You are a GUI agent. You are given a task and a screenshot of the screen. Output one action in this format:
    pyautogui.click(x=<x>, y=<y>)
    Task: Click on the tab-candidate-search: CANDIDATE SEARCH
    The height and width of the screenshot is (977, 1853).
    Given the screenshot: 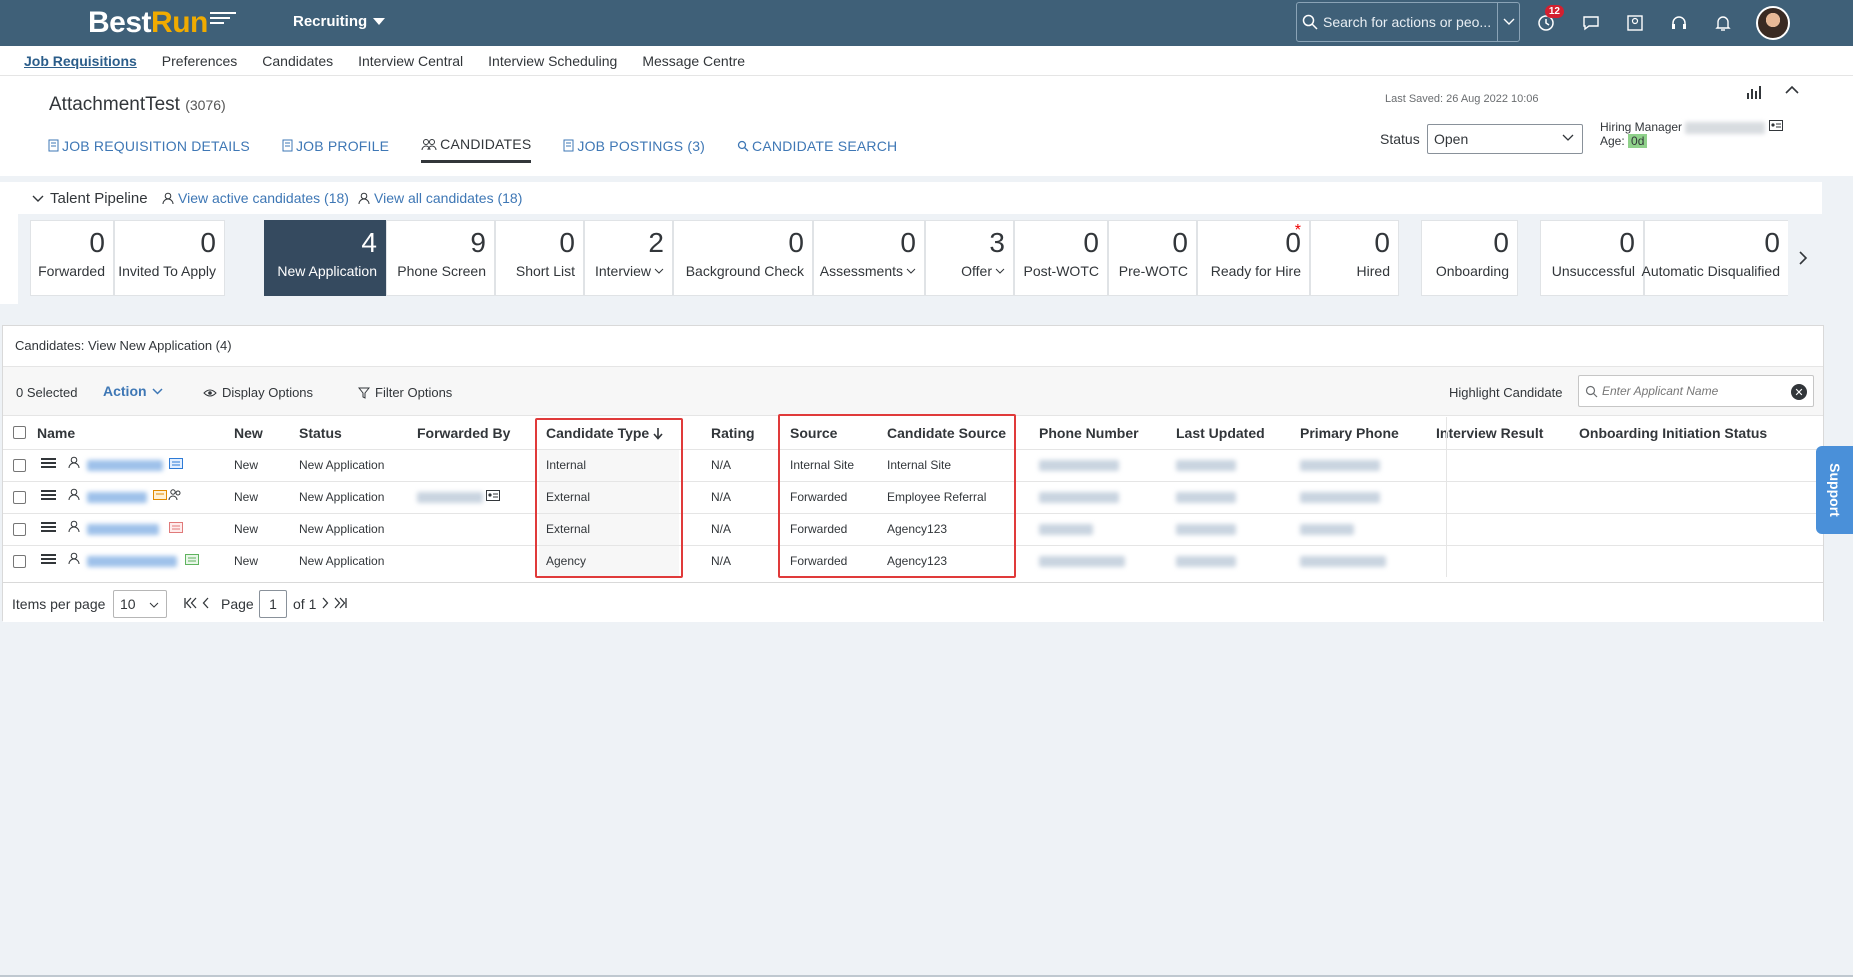 What is the action you would take?
    pyautogui.click(x=817, y=149)
    